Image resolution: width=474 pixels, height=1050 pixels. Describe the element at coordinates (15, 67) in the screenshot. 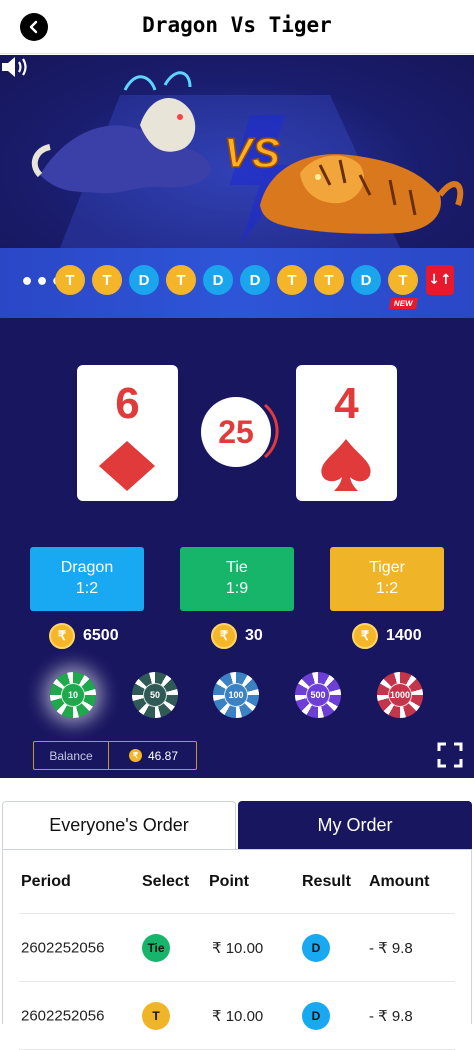

I see `speaker-icon` at that location.